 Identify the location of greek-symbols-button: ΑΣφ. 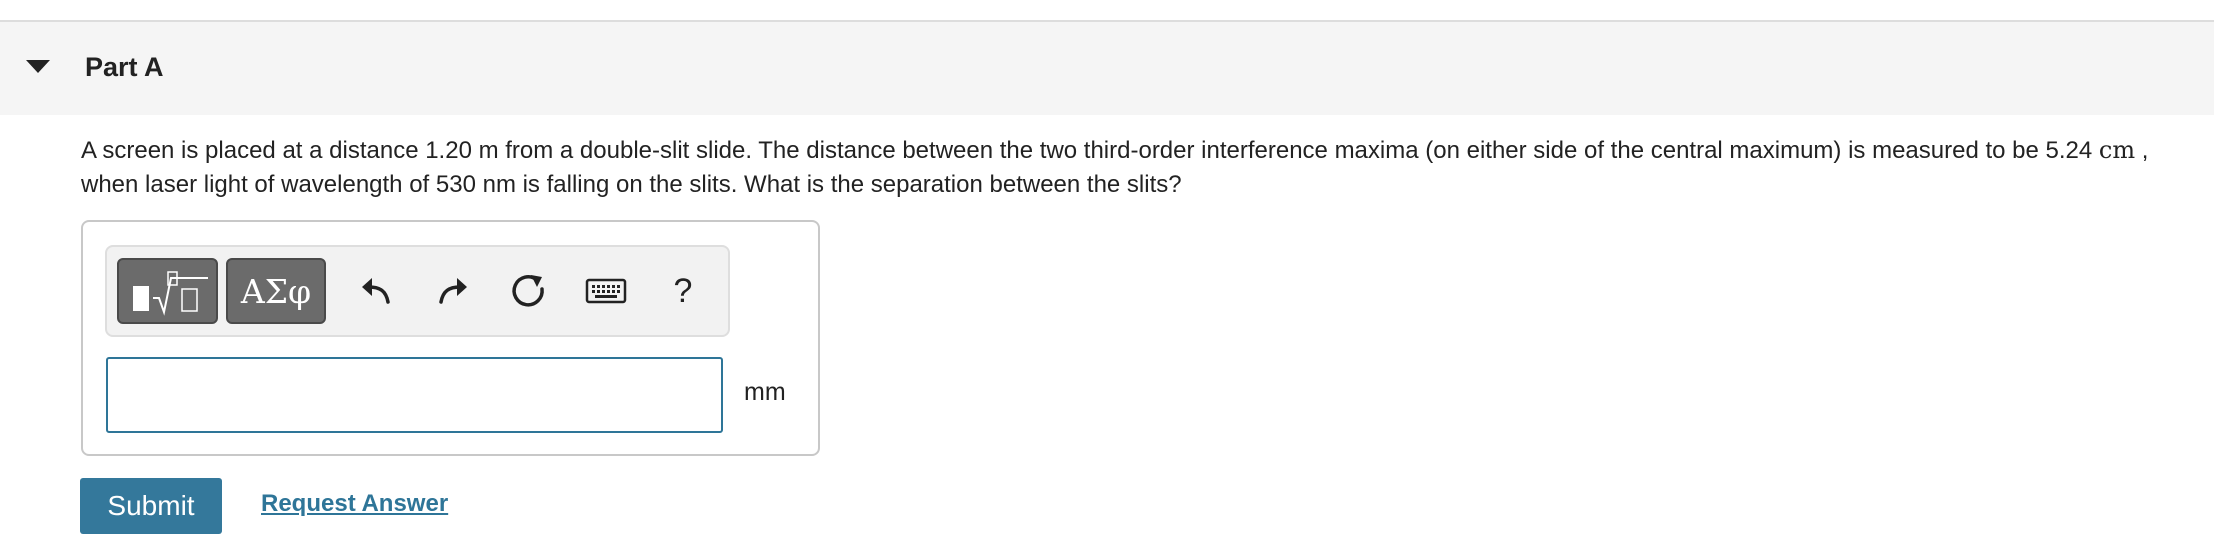
(276, 291).